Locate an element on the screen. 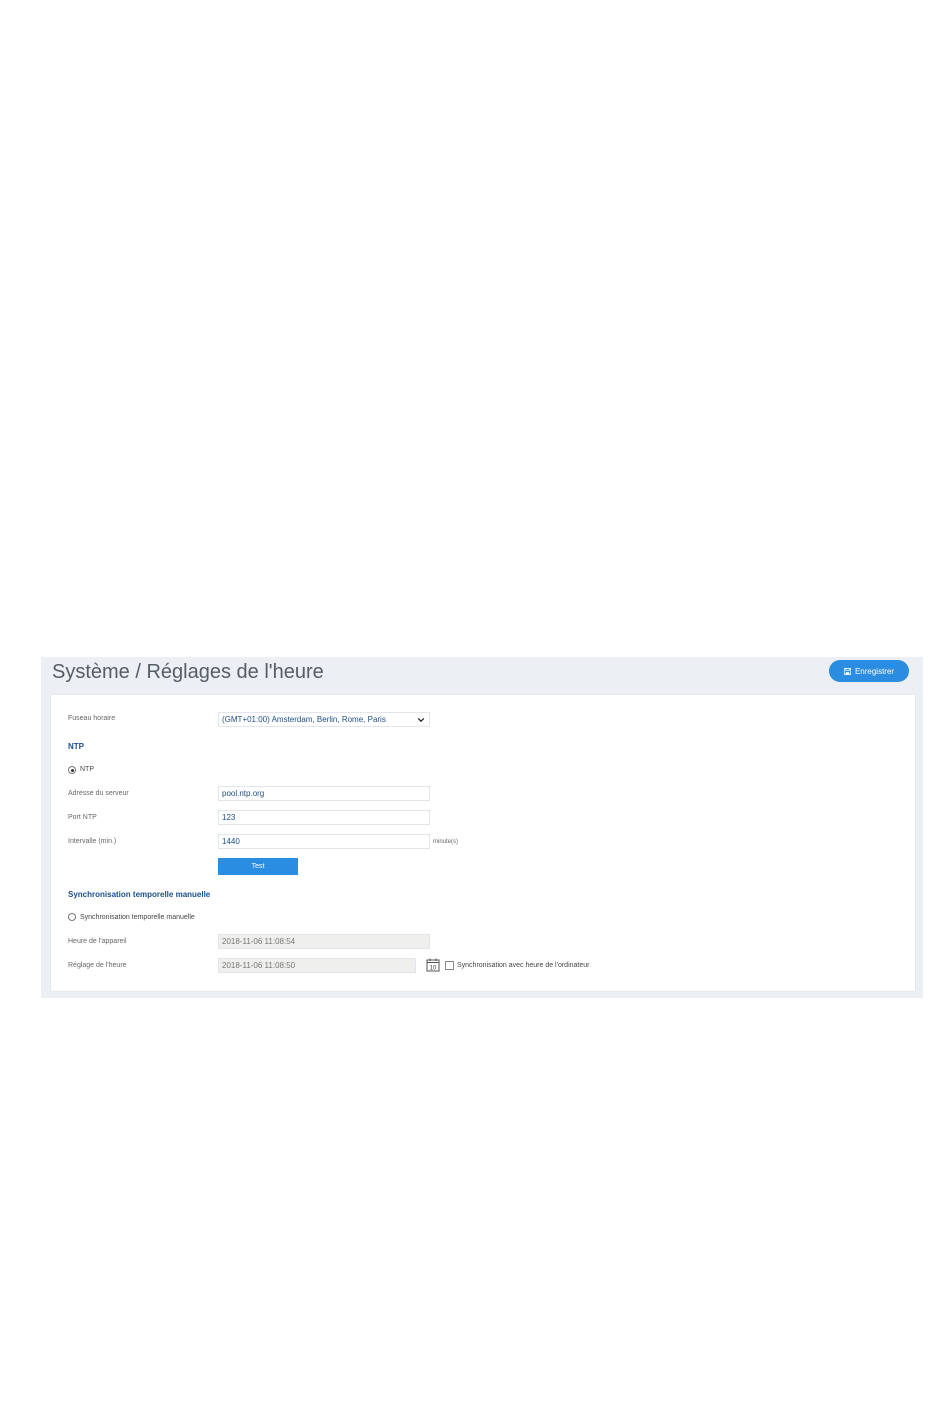  save-button: Enregistrer is located at coordinates (869, 671).